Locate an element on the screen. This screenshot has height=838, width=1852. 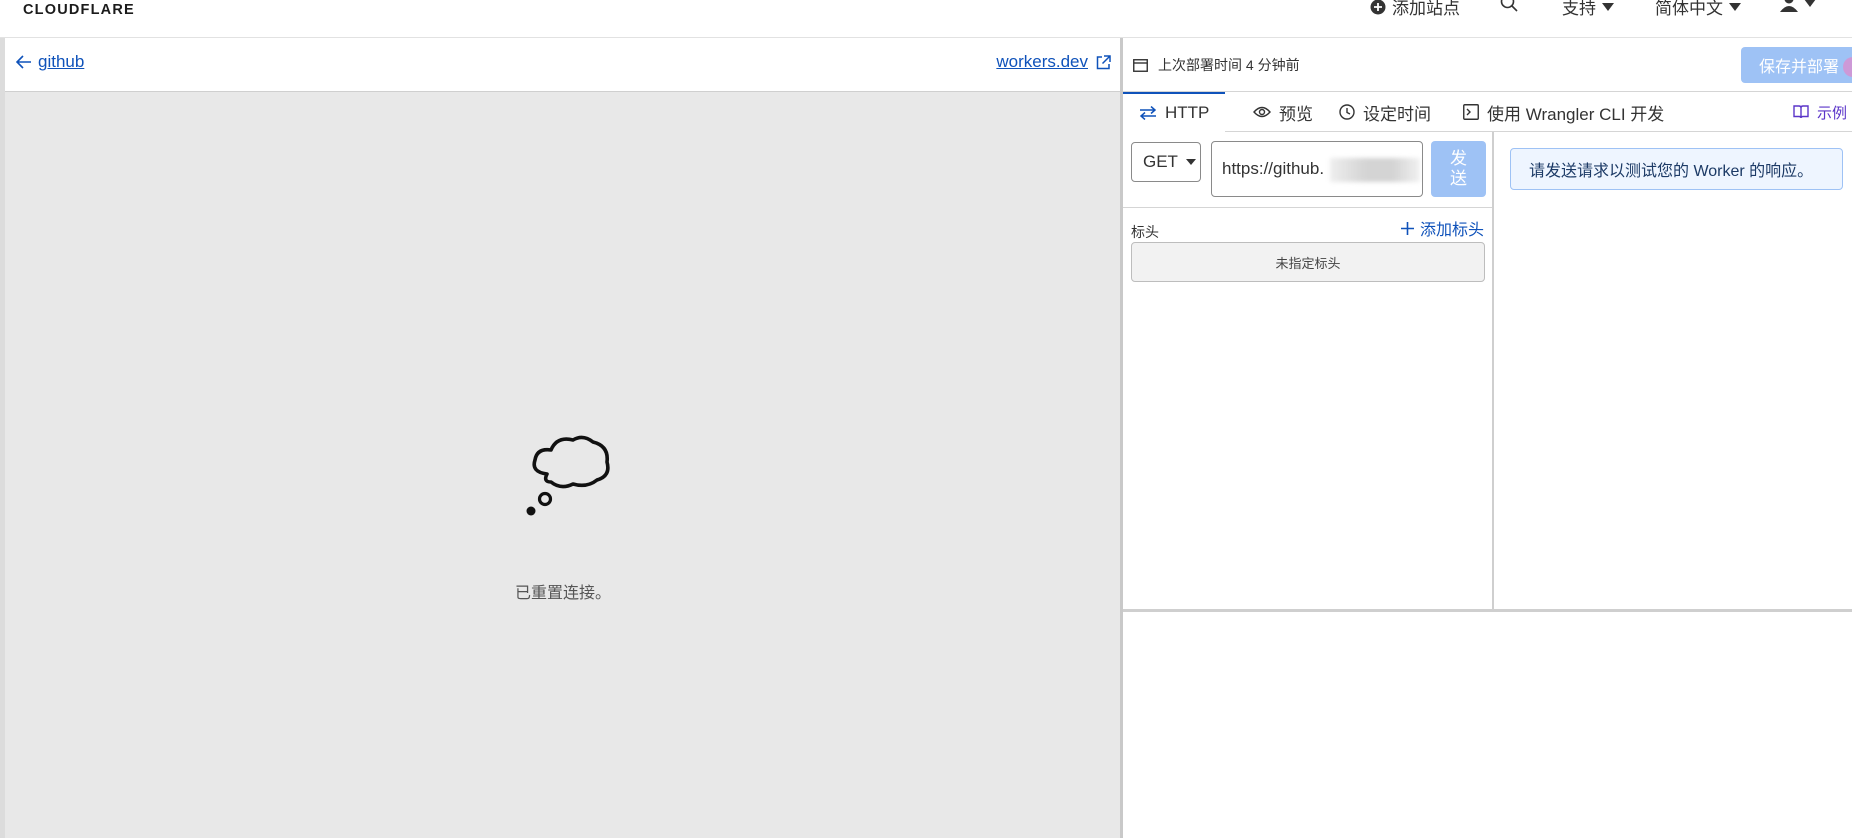
tab-preview-label: 预览 is located at coordinates (1296, 114).